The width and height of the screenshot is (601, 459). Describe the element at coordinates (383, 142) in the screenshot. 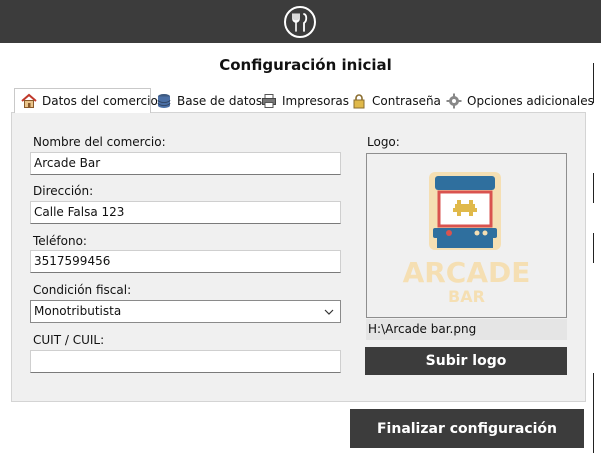

I see `logo-label: Logo:` at that location.